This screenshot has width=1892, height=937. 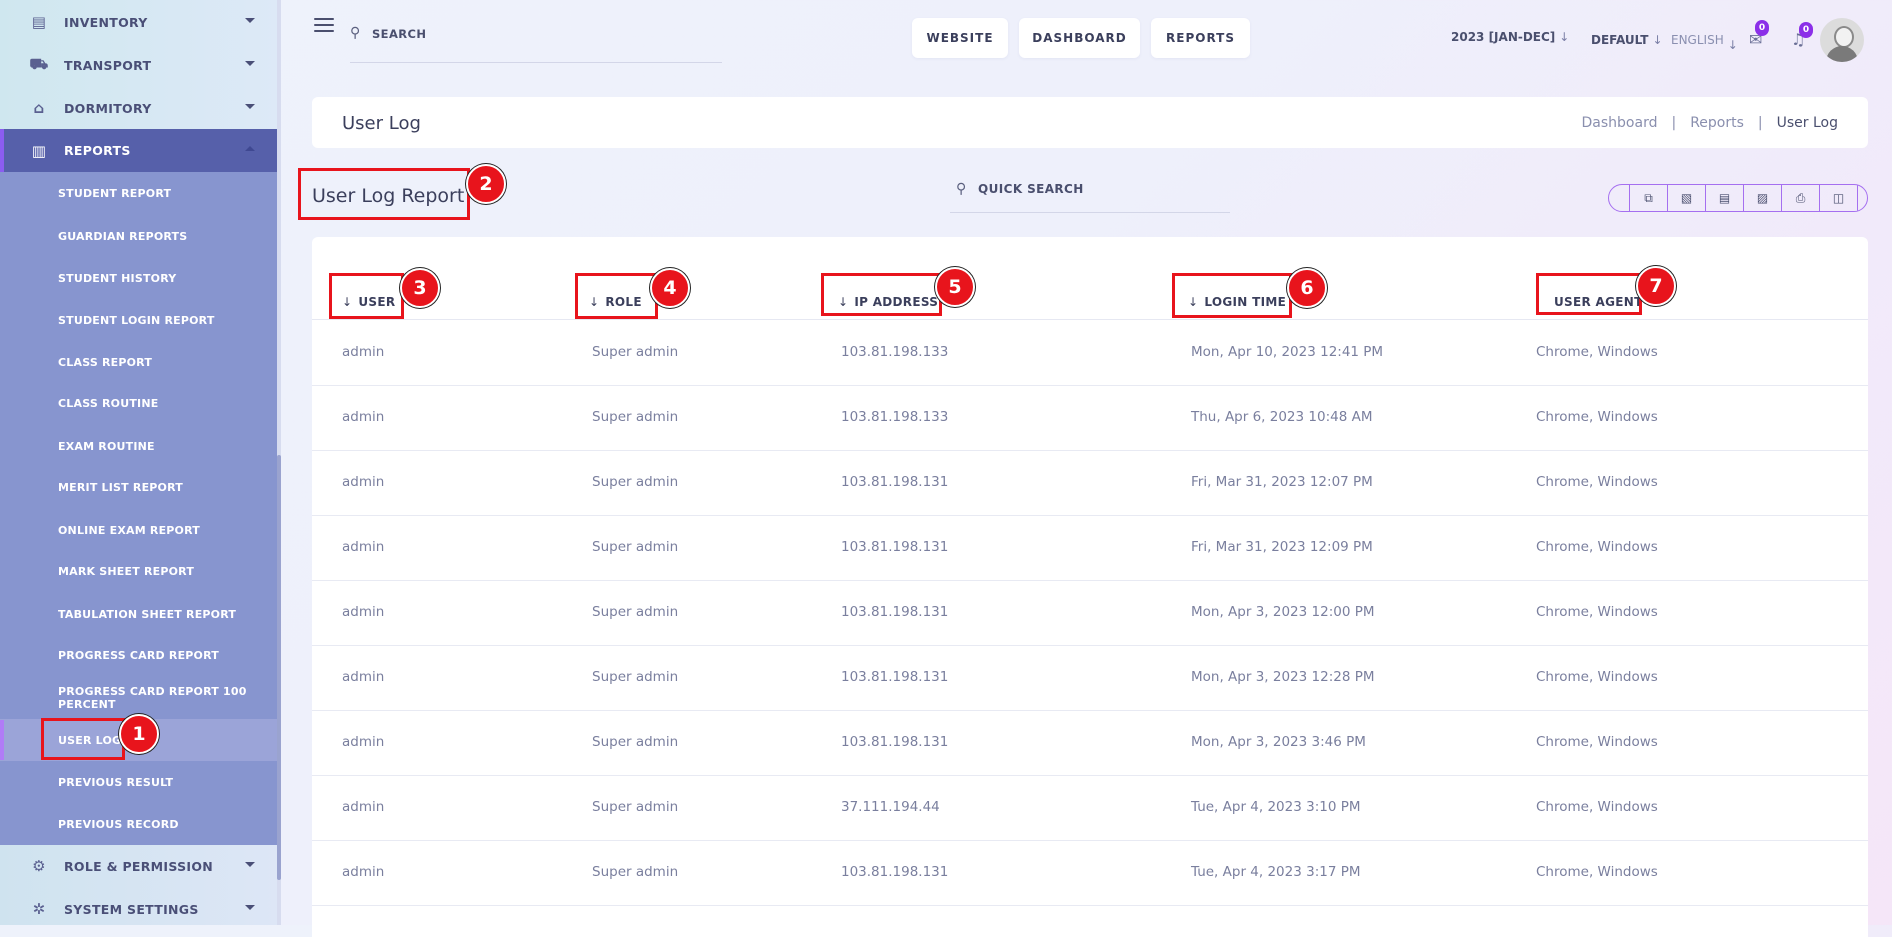 I want to click on arrow-down-icon: ↓, so click(x=1564, y=37).